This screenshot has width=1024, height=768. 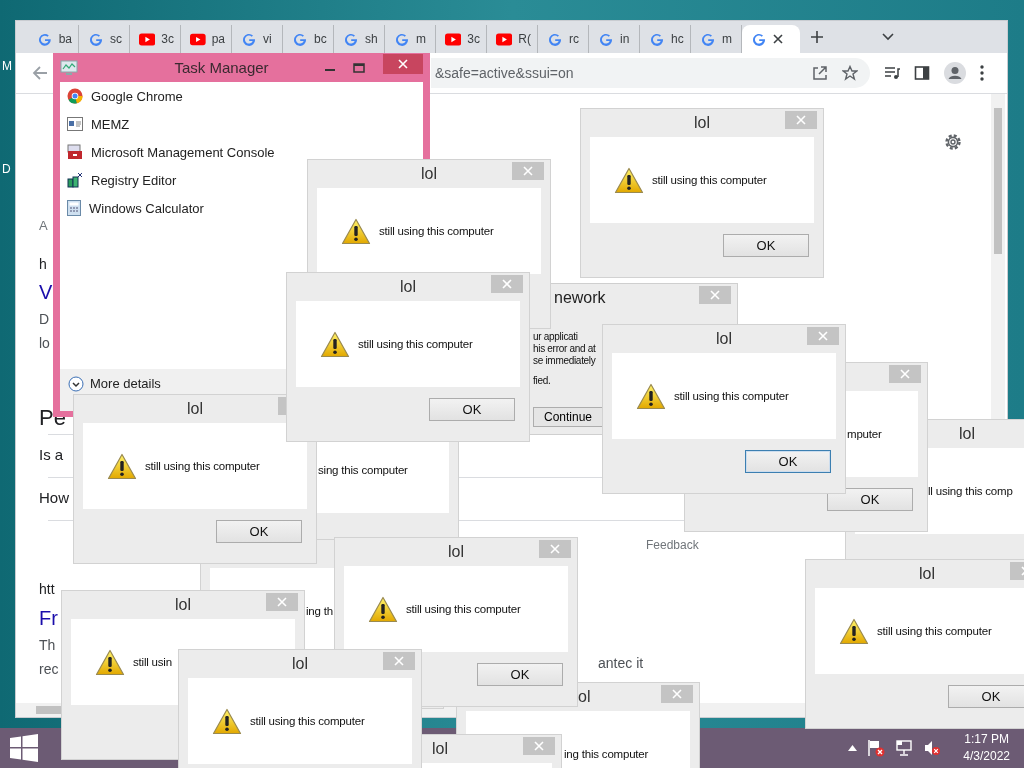 What do you see at coordinates (568, 417) in the screenshot?
I see `continue-button: Continue` at bounding box center [568, 417].